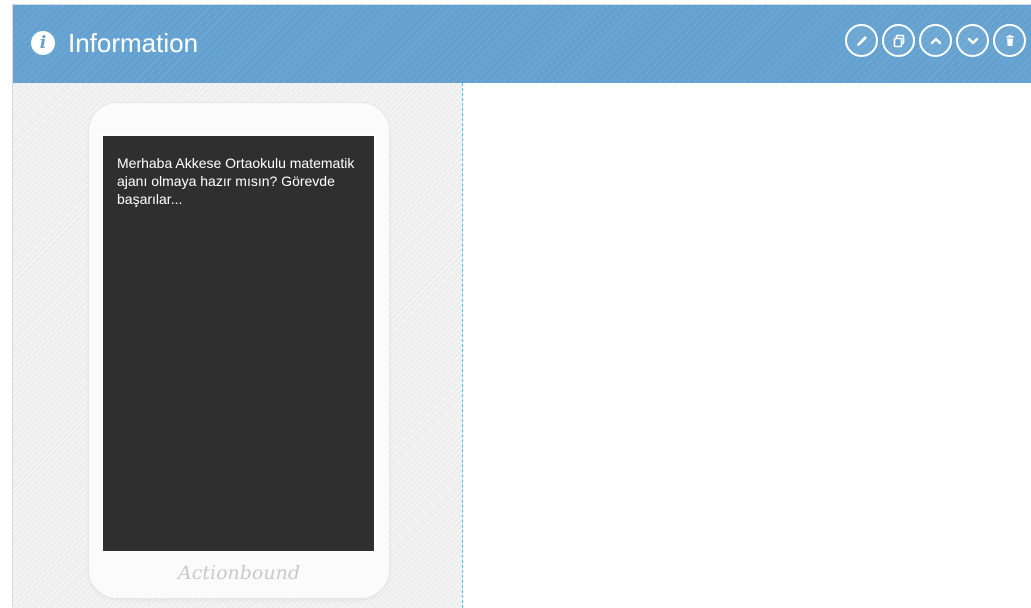 This screenshot has height=608, width=1031. I want to click on move-down-button, so click(972, 40).